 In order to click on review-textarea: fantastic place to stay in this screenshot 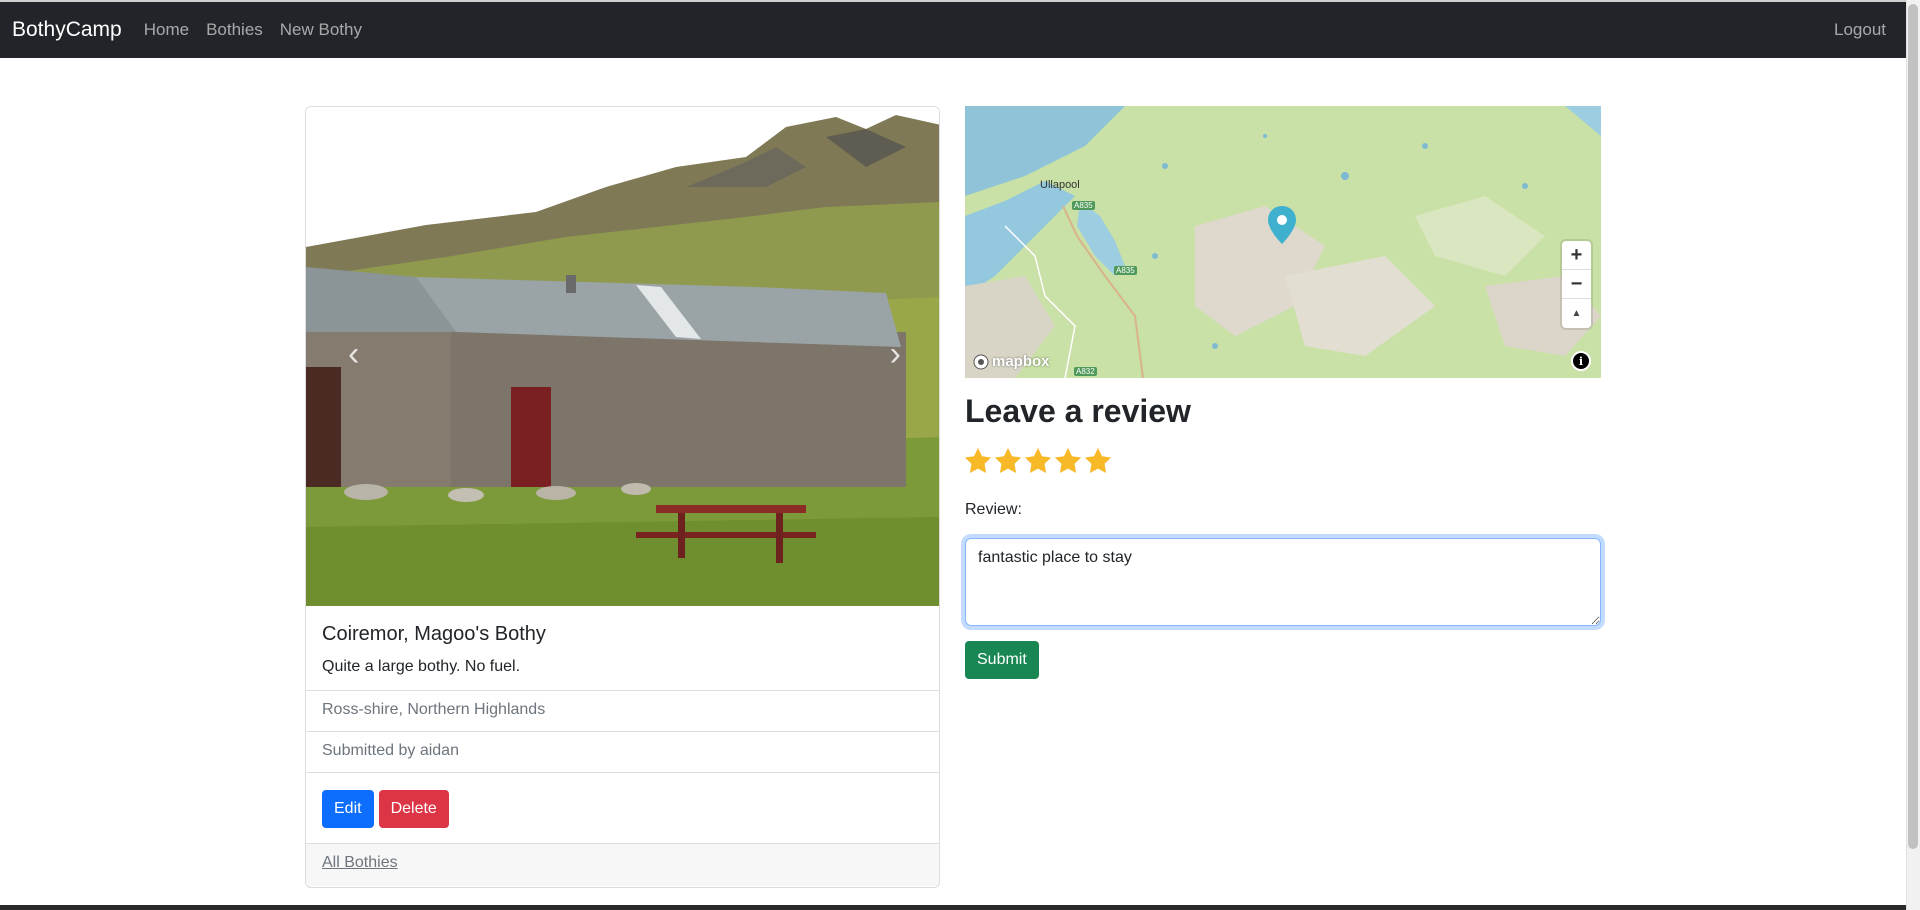, I will do `click(1283, 582)`.